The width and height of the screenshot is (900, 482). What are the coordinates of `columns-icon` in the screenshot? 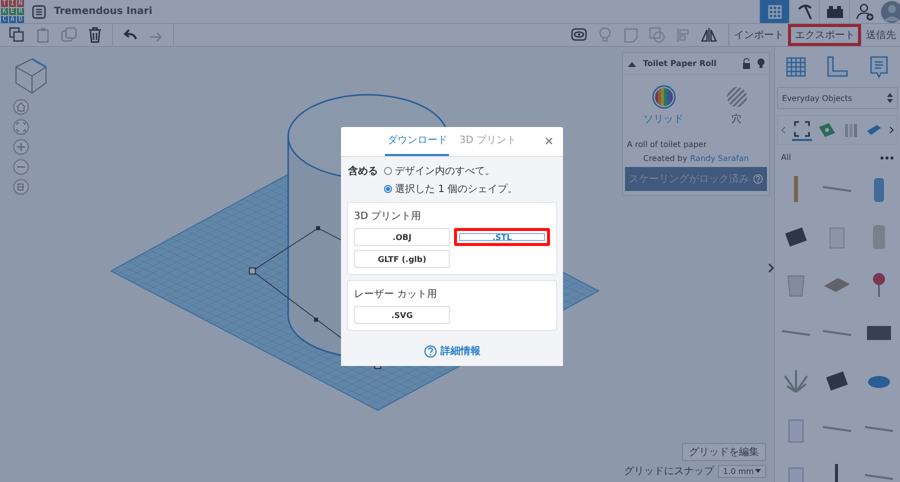 It's located at (850, 130).